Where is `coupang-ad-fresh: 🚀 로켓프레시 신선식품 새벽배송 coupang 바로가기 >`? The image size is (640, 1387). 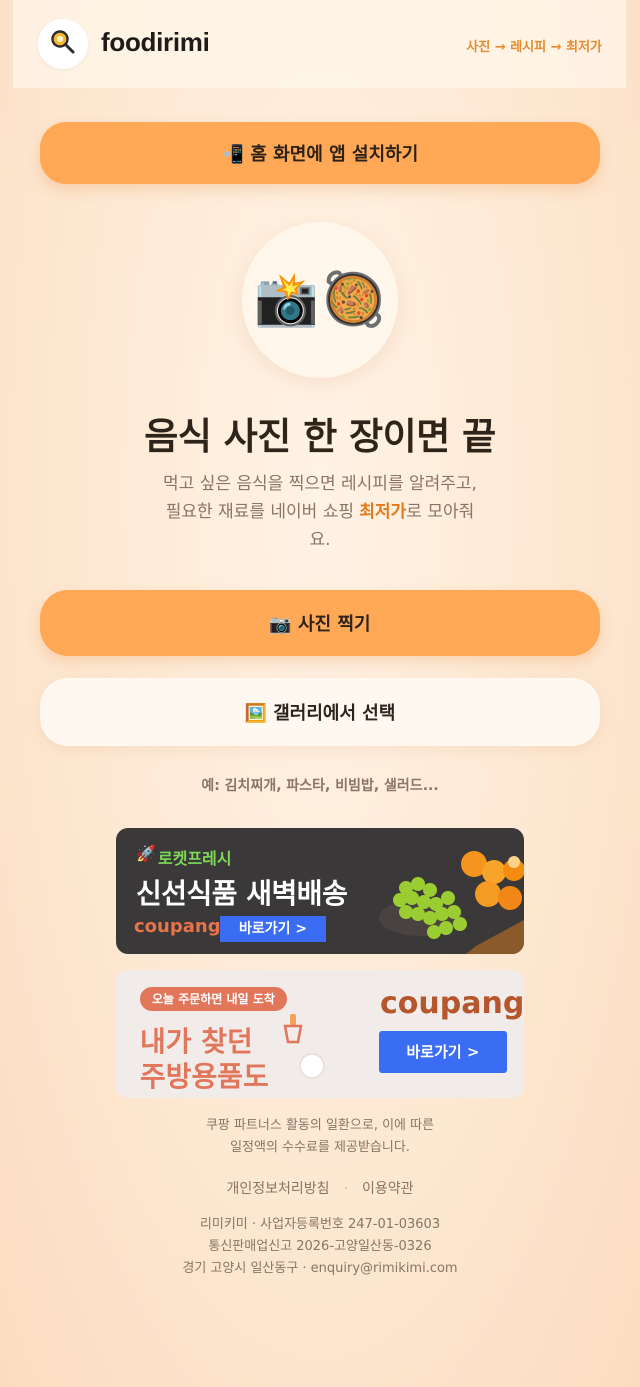 coupang-ad-fresh: 🚀 로켓프레시 신선식품 새벽배송 coupang 바로가기 > is located at coordinates (320, 891).